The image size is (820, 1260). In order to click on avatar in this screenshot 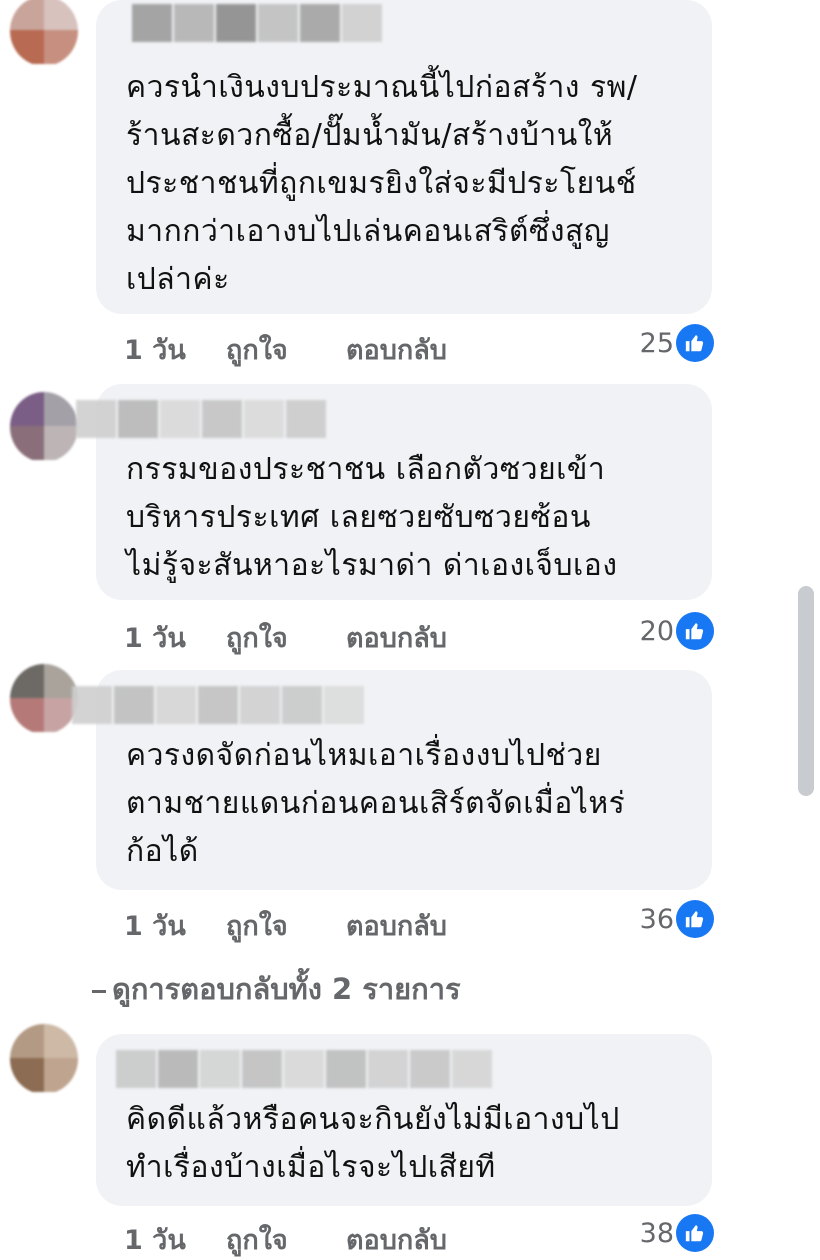, I will do `click(44, 1059)`.